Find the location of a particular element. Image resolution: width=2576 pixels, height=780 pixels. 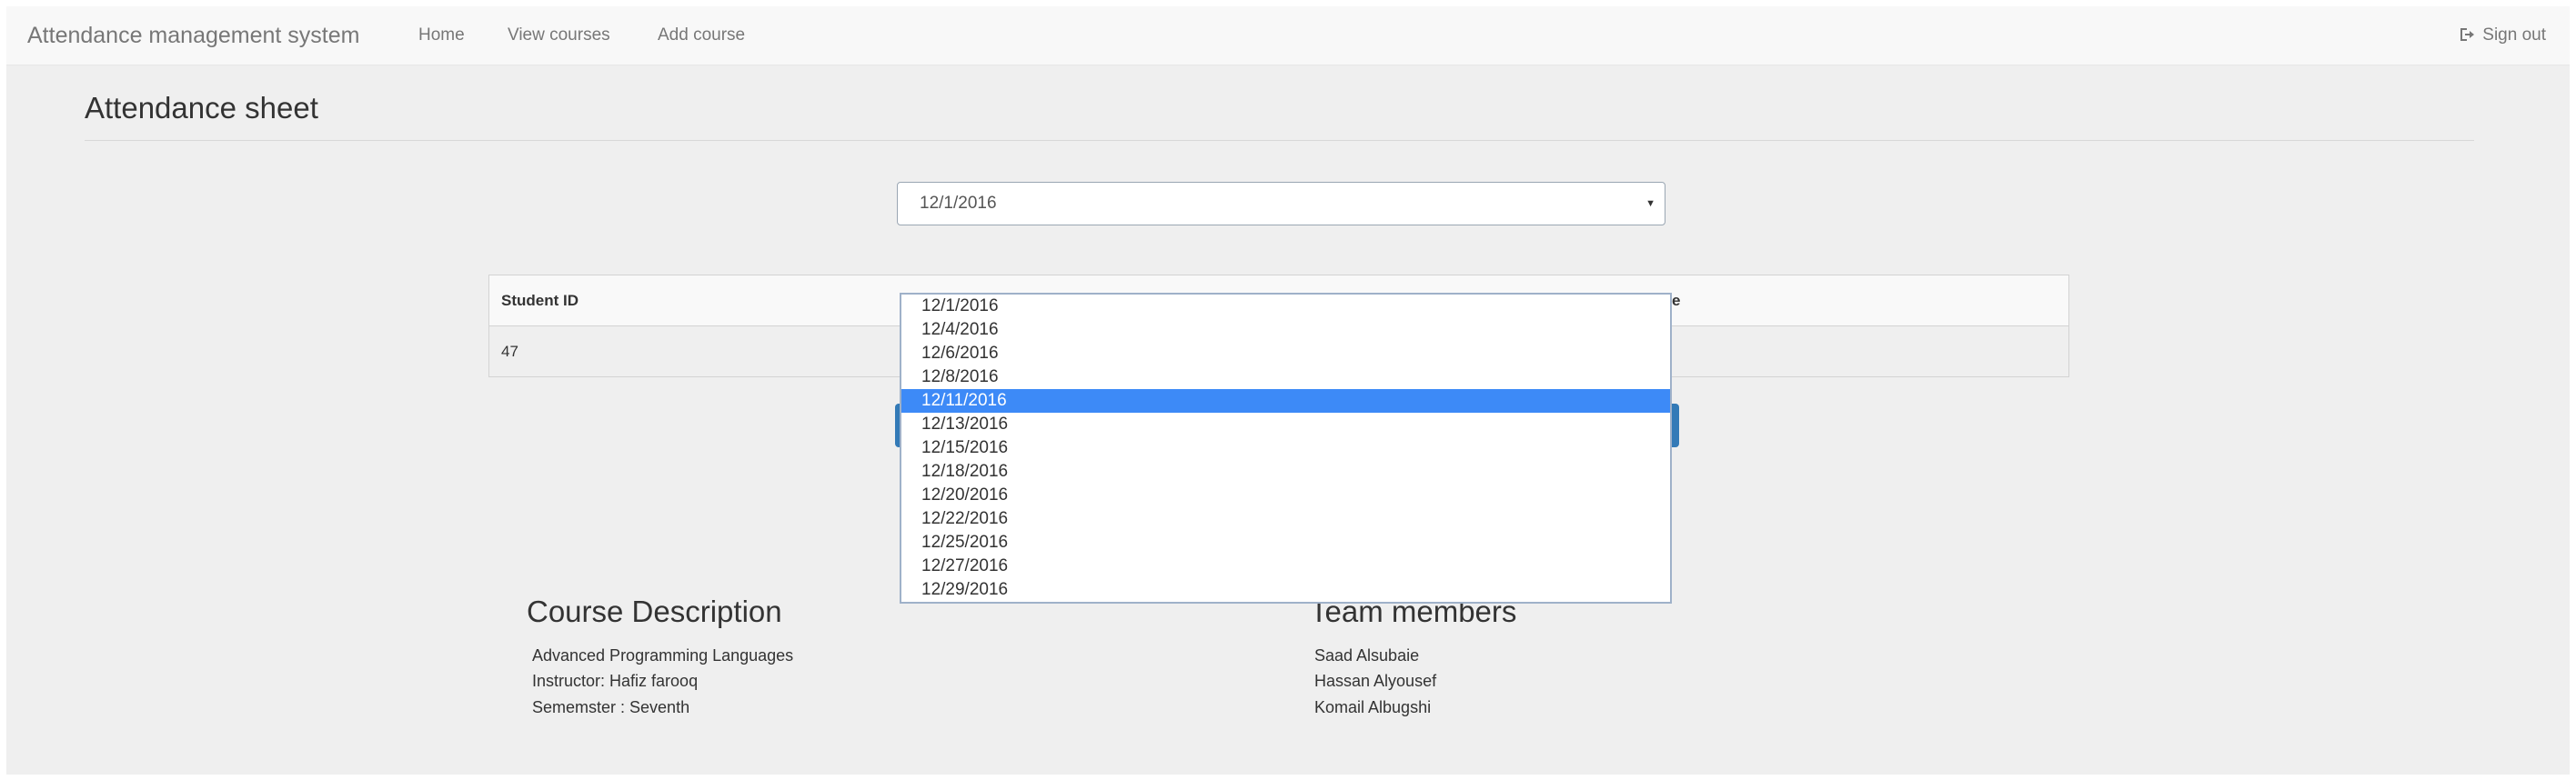

course-name: Advanced Programming Languages is located at coordinates (663, 655).